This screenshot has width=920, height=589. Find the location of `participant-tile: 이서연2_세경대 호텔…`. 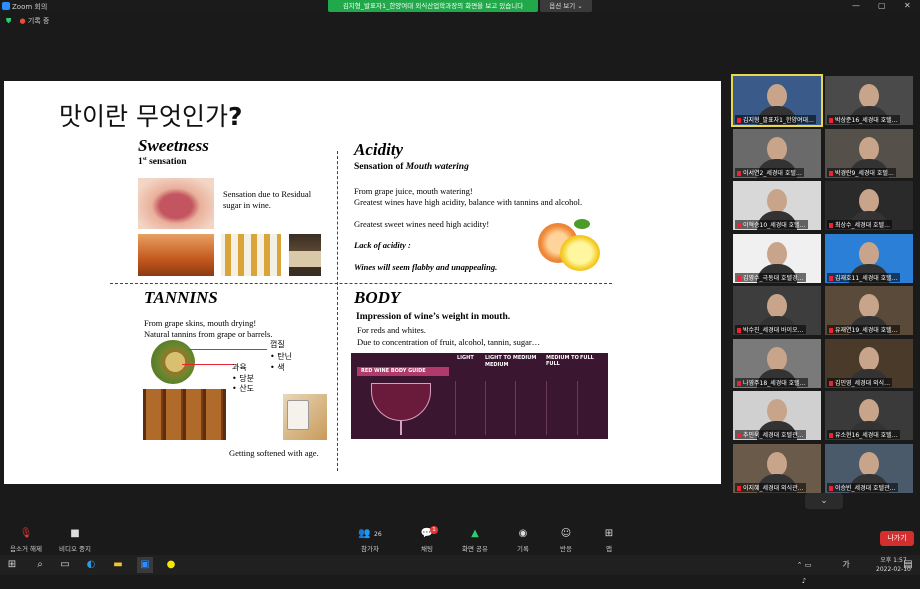

participant-tile: 이서연2_세경대 호텔… is located at coordinates (777, 153).